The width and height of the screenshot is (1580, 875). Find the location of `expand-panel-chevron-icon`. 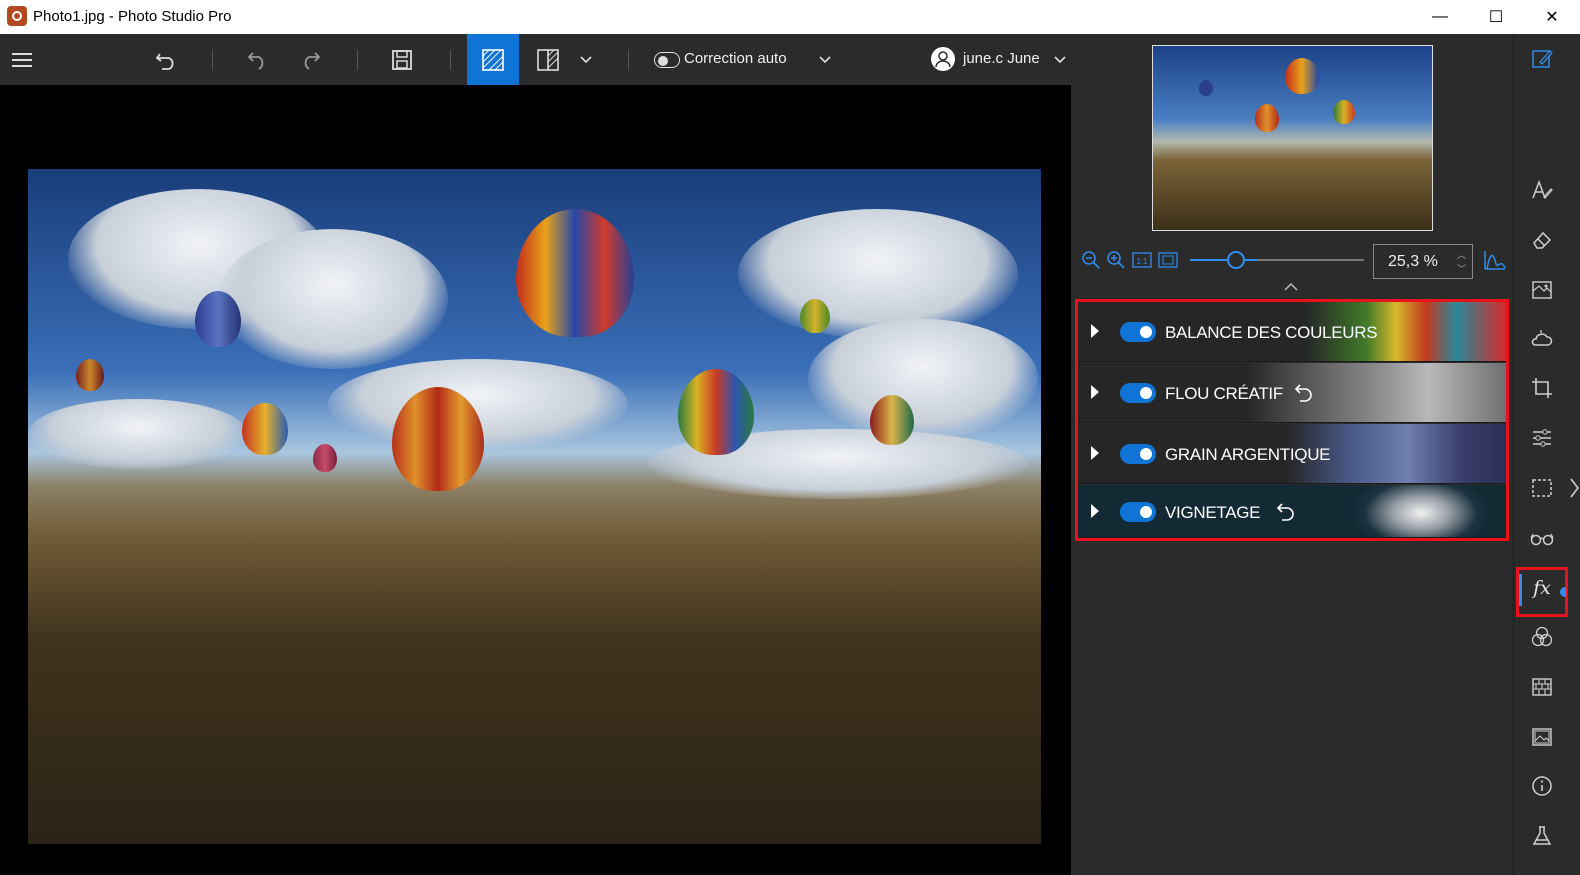

expand-panel-chevron-icon is located at coordinates (1574, 488).